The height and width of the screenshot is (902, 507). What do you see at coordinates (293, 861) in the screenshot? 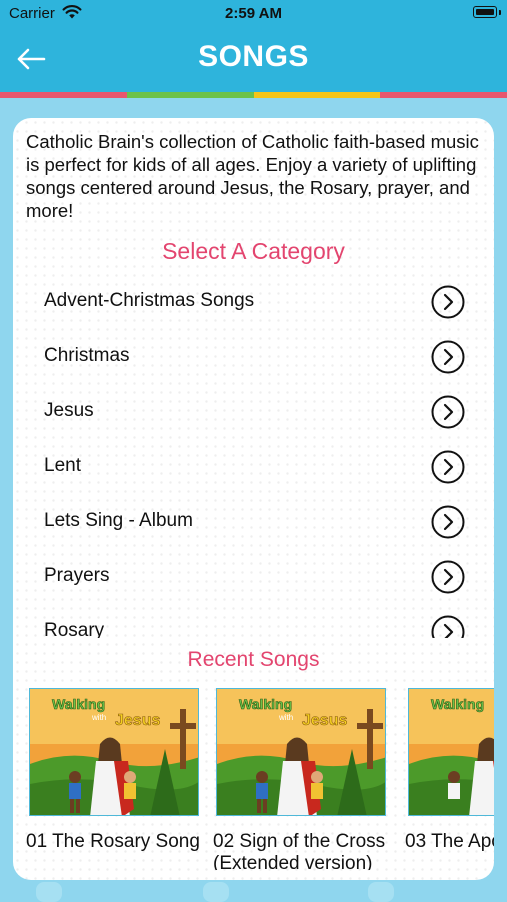
I see `song-subtitle: (Extended version)` at bounding box center [293, 861].